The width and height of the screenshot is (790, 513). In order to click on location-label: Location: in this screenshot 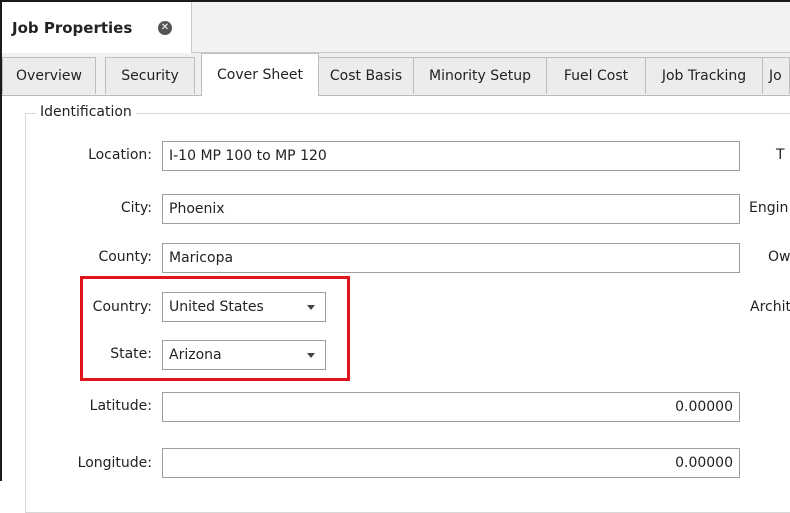, I will do `click(120, 155)`.